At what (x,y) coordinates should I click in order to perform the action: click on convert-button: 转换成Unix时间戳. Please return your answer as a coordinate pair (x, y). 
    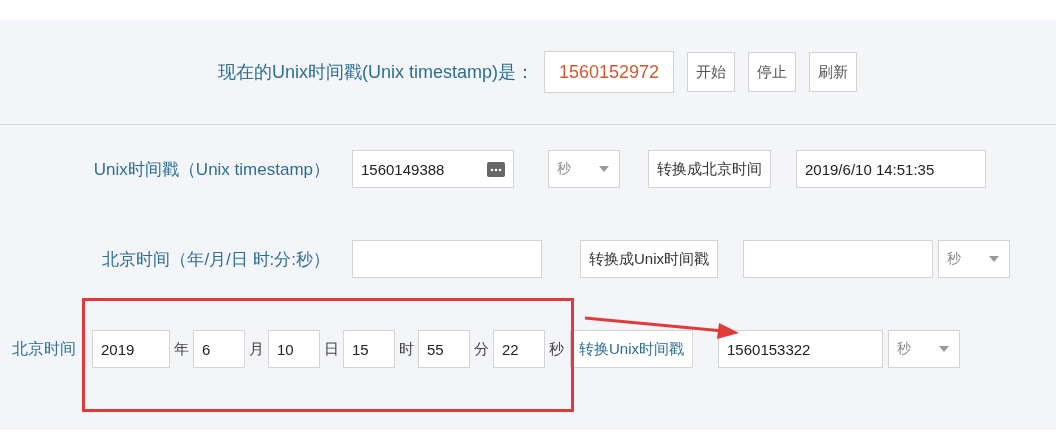
    Looking at the image, I should click on (649, 259).